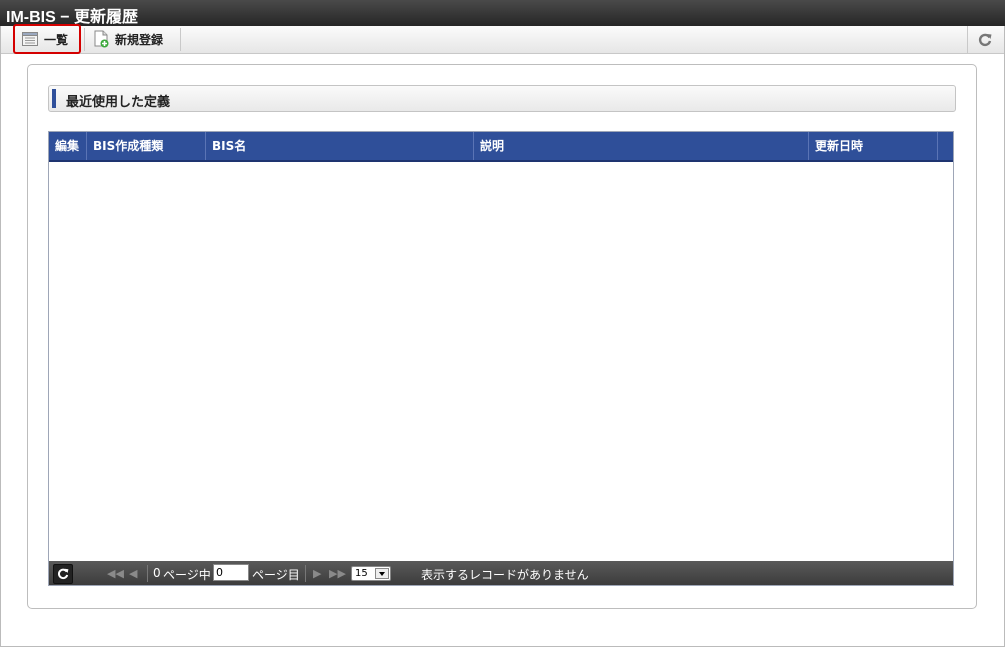  Describe the element at coordinates (187, 575) in the screenshot. I see `page-of-label: ページ中` at that location.